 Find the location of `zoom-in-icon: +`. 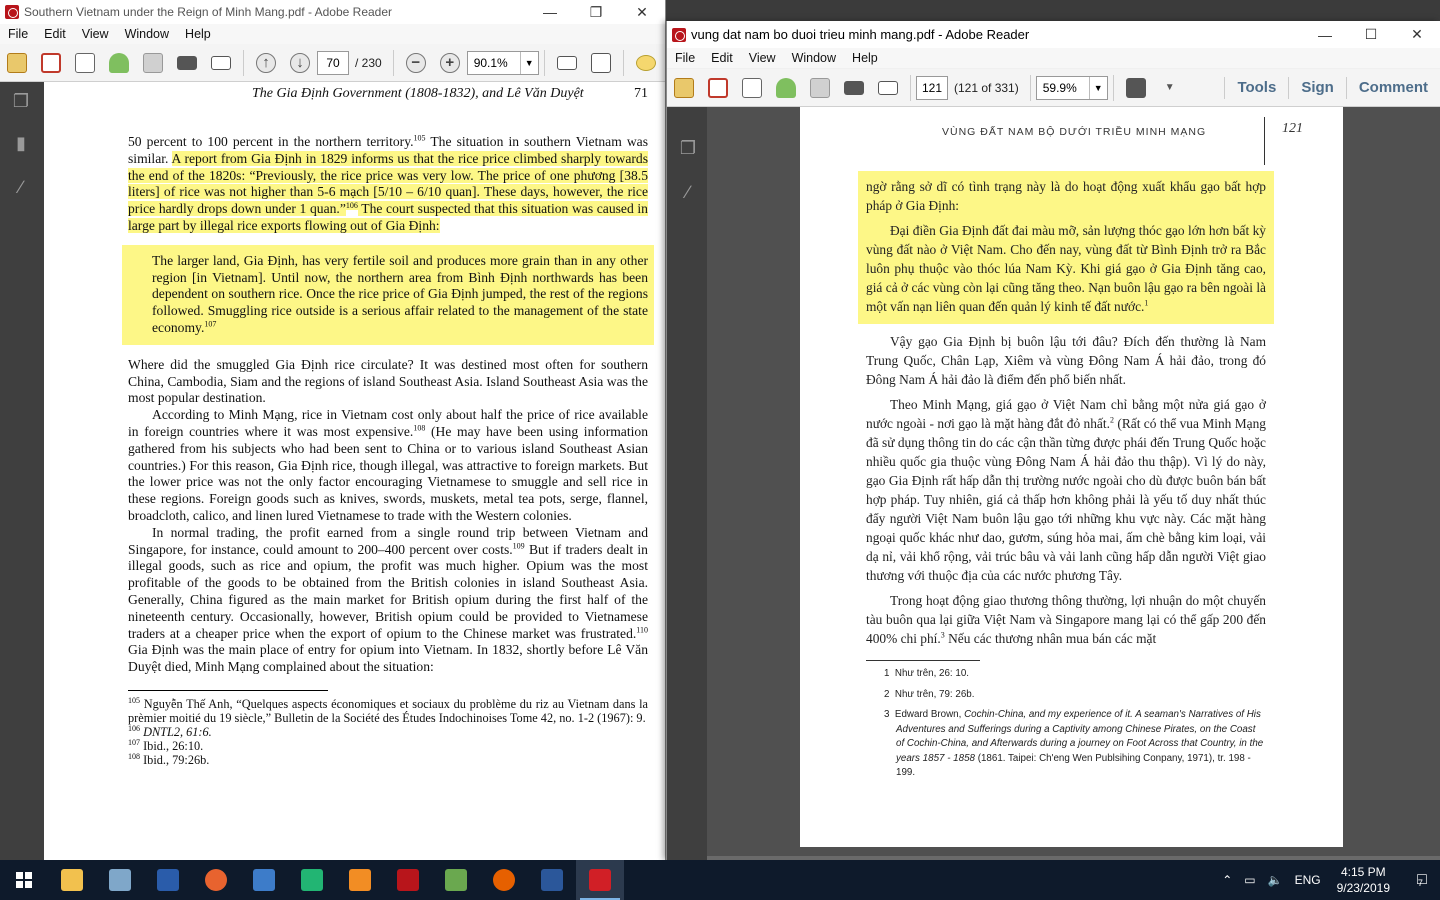

zoom-in-icon: + is located at coordinates (450, 63).